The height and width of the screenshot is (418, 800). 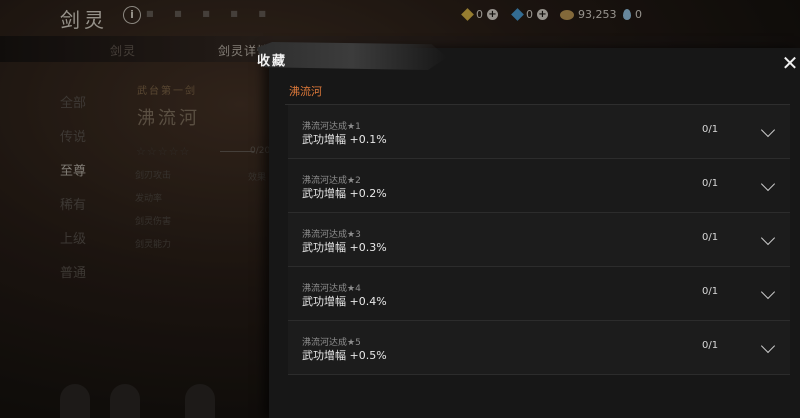 What do you see at coordinates (305, 91) in the screenshot?
I see `section-label: 沸流河` at bounding box center [305, 91].